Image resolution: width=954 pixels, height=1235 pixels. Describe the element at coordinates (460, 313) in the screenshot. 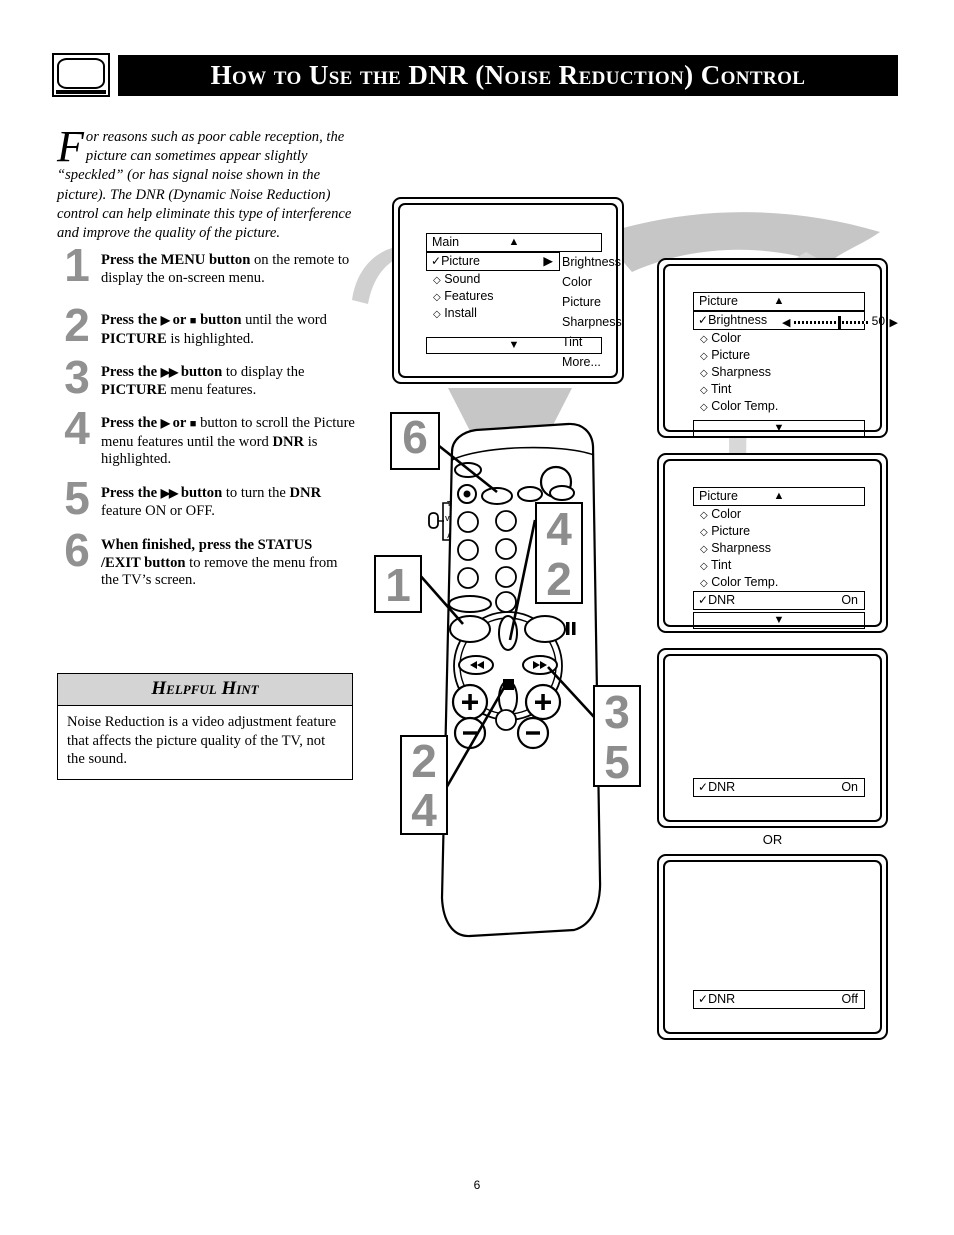

I see `osd-item-label: Install` at that location.